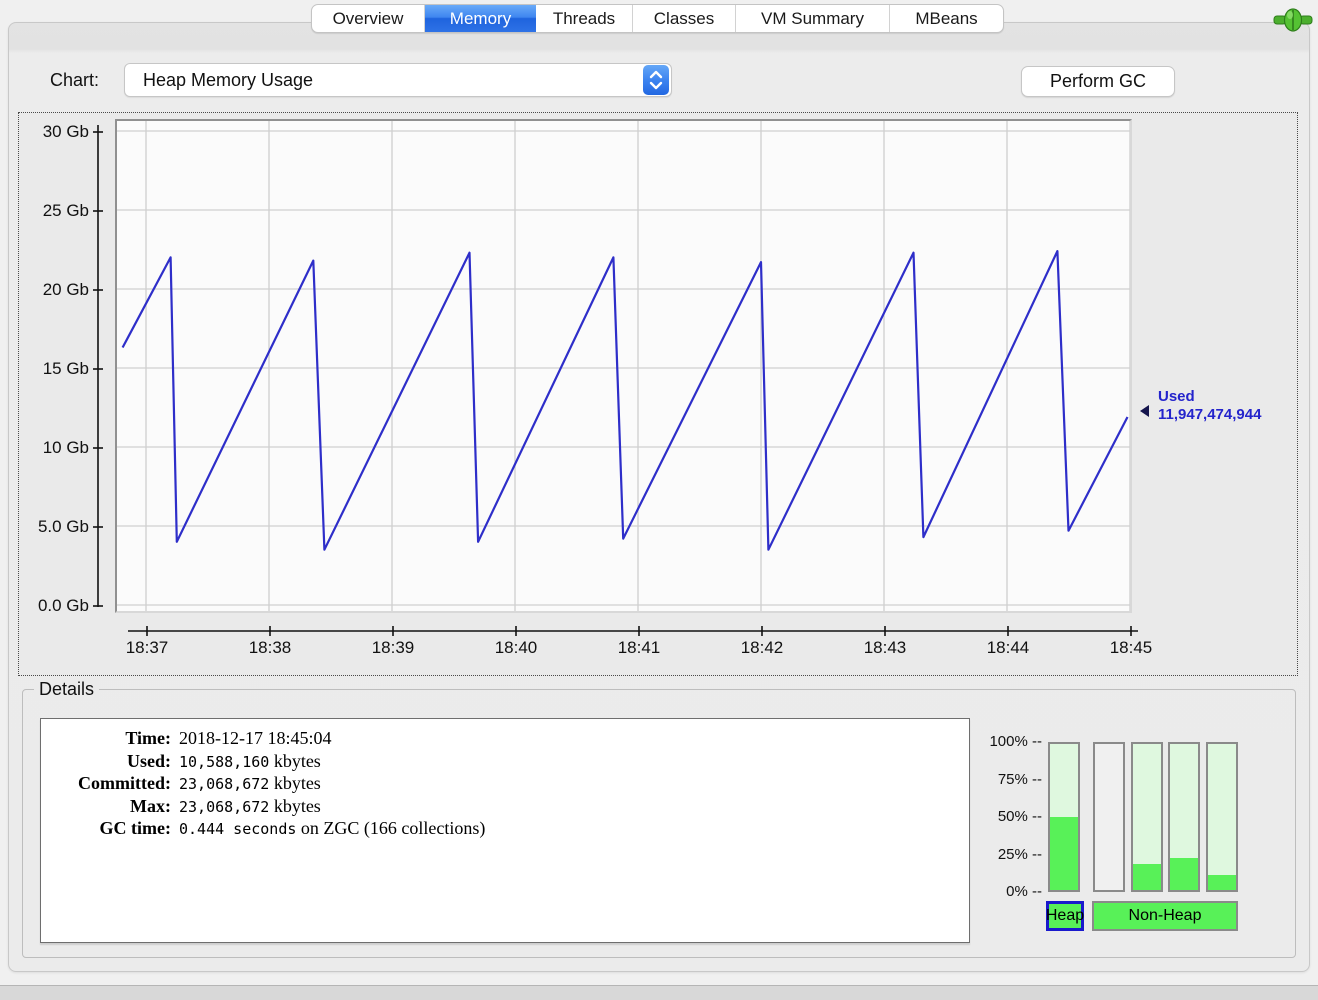 This screenshot has width=1318, height=1000. What do you see at coordinates (224, 760) in the screenshot?
I see `detail-row-used: Used: 10,588,160 kbytes` at bounding box center [224, 760].